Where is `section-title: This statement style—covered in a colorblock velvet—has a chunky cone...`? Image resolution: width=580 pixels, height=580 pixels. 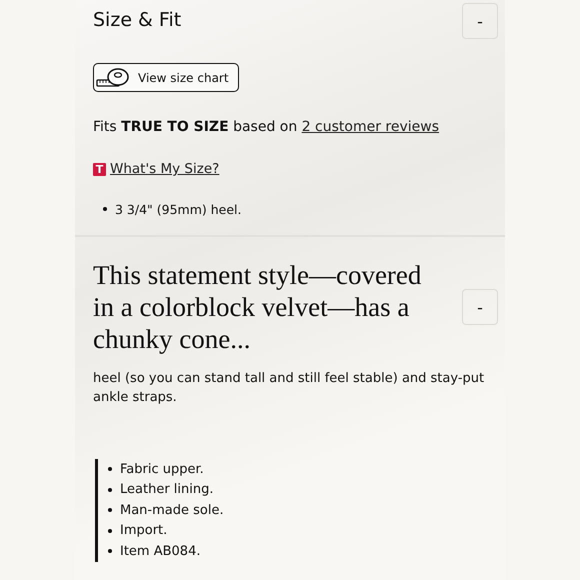
section-title: This statement style—covered in a colorblock velvet—has a chunky cone... is located at coordinates (257, 307).